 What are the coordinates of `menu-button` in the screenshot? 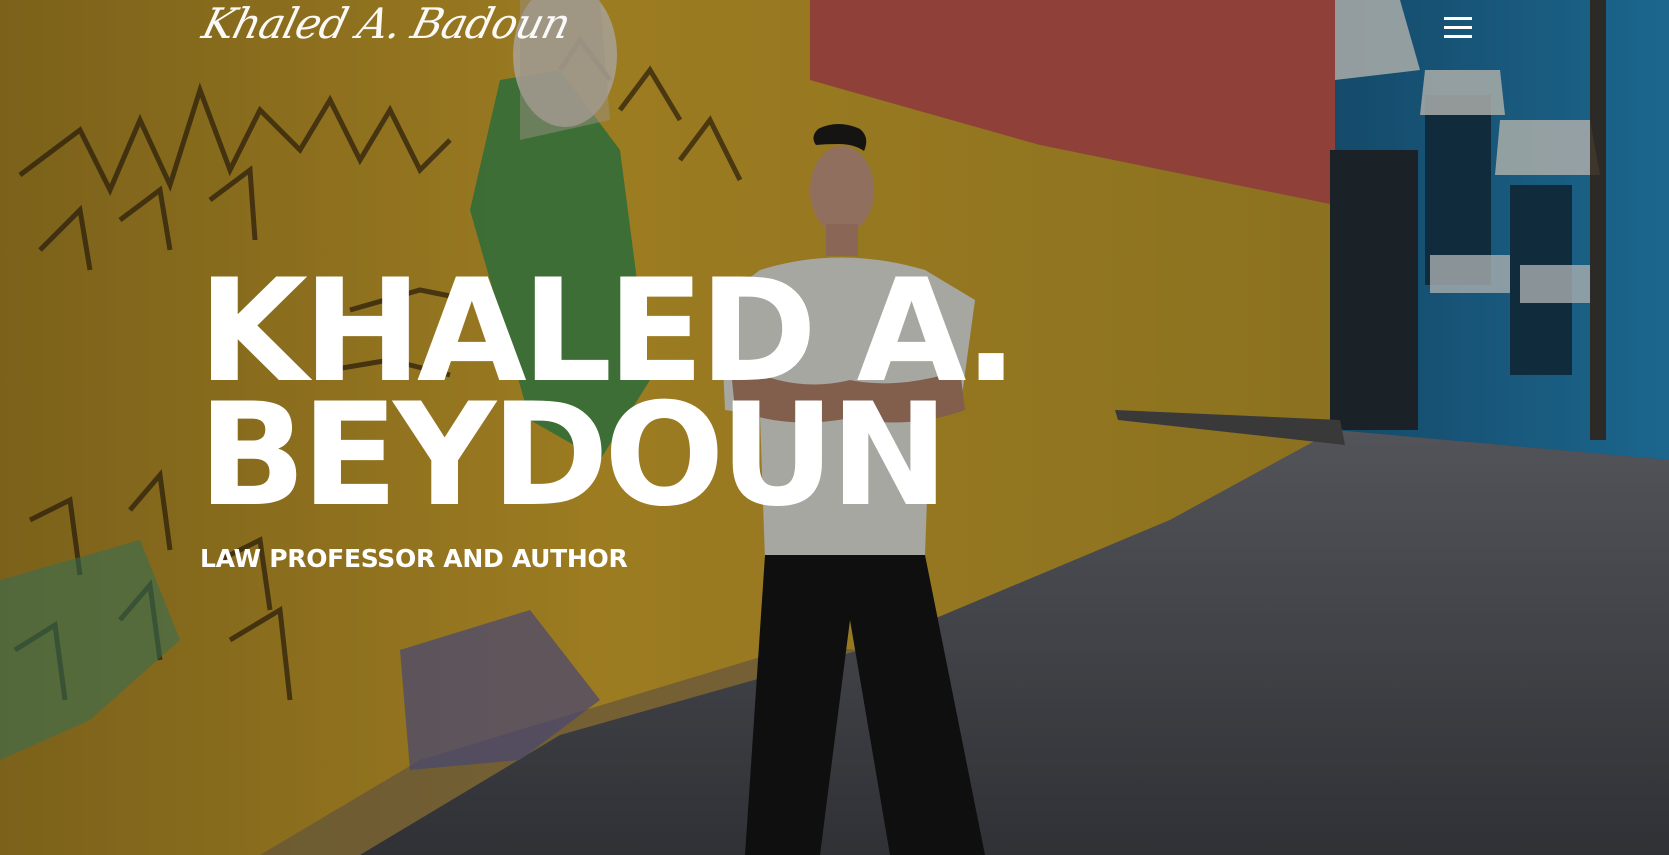 It's located at (1458, 29).